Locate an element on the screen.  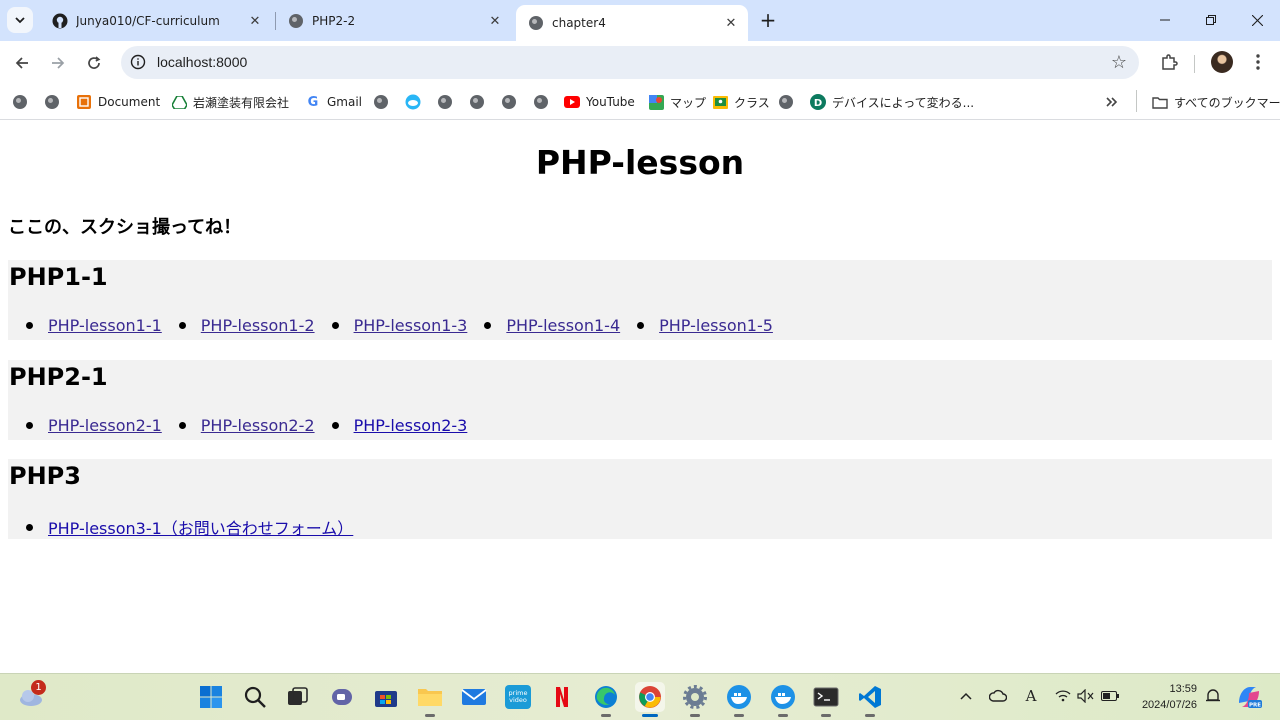
forward-button is located at coordinates (58, 63).